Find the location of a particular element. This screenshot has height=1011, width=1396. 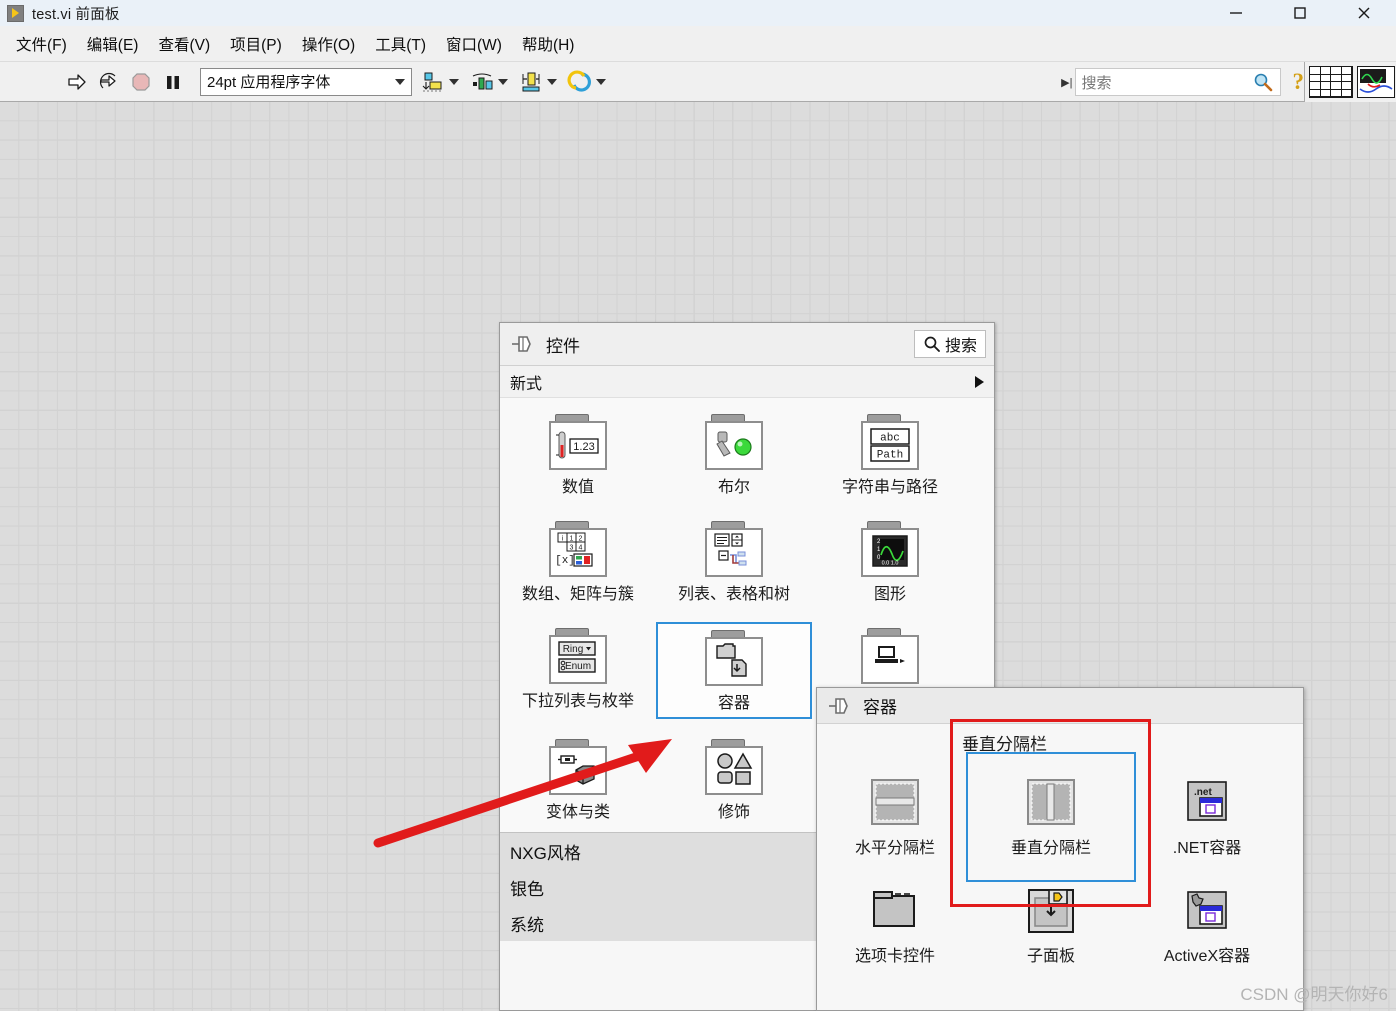

containers-folder-icon is located at coordinates (734, 658).